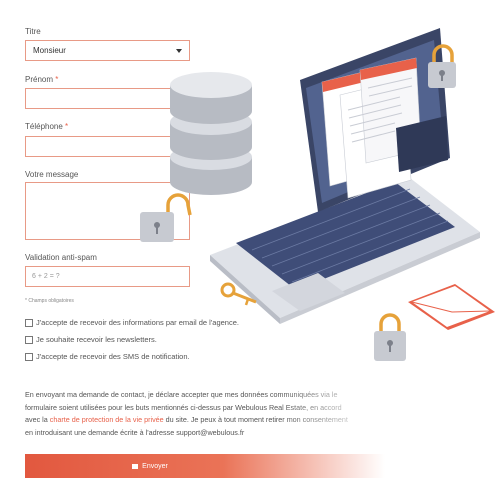 This screenshot has width=495, height=478. I want to click on database-icon, so click(211, 133).